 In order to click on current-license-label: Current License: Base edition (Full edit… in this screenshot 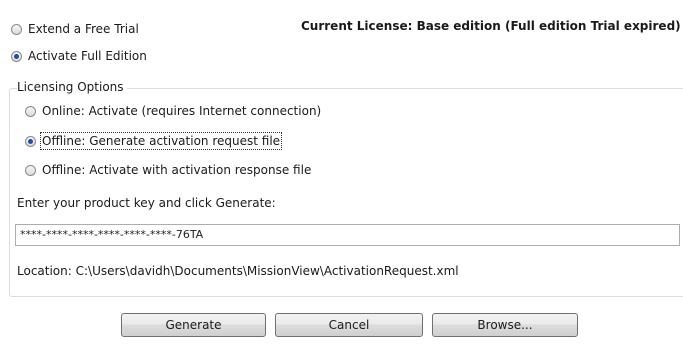, I will do `click(491, 26)`.